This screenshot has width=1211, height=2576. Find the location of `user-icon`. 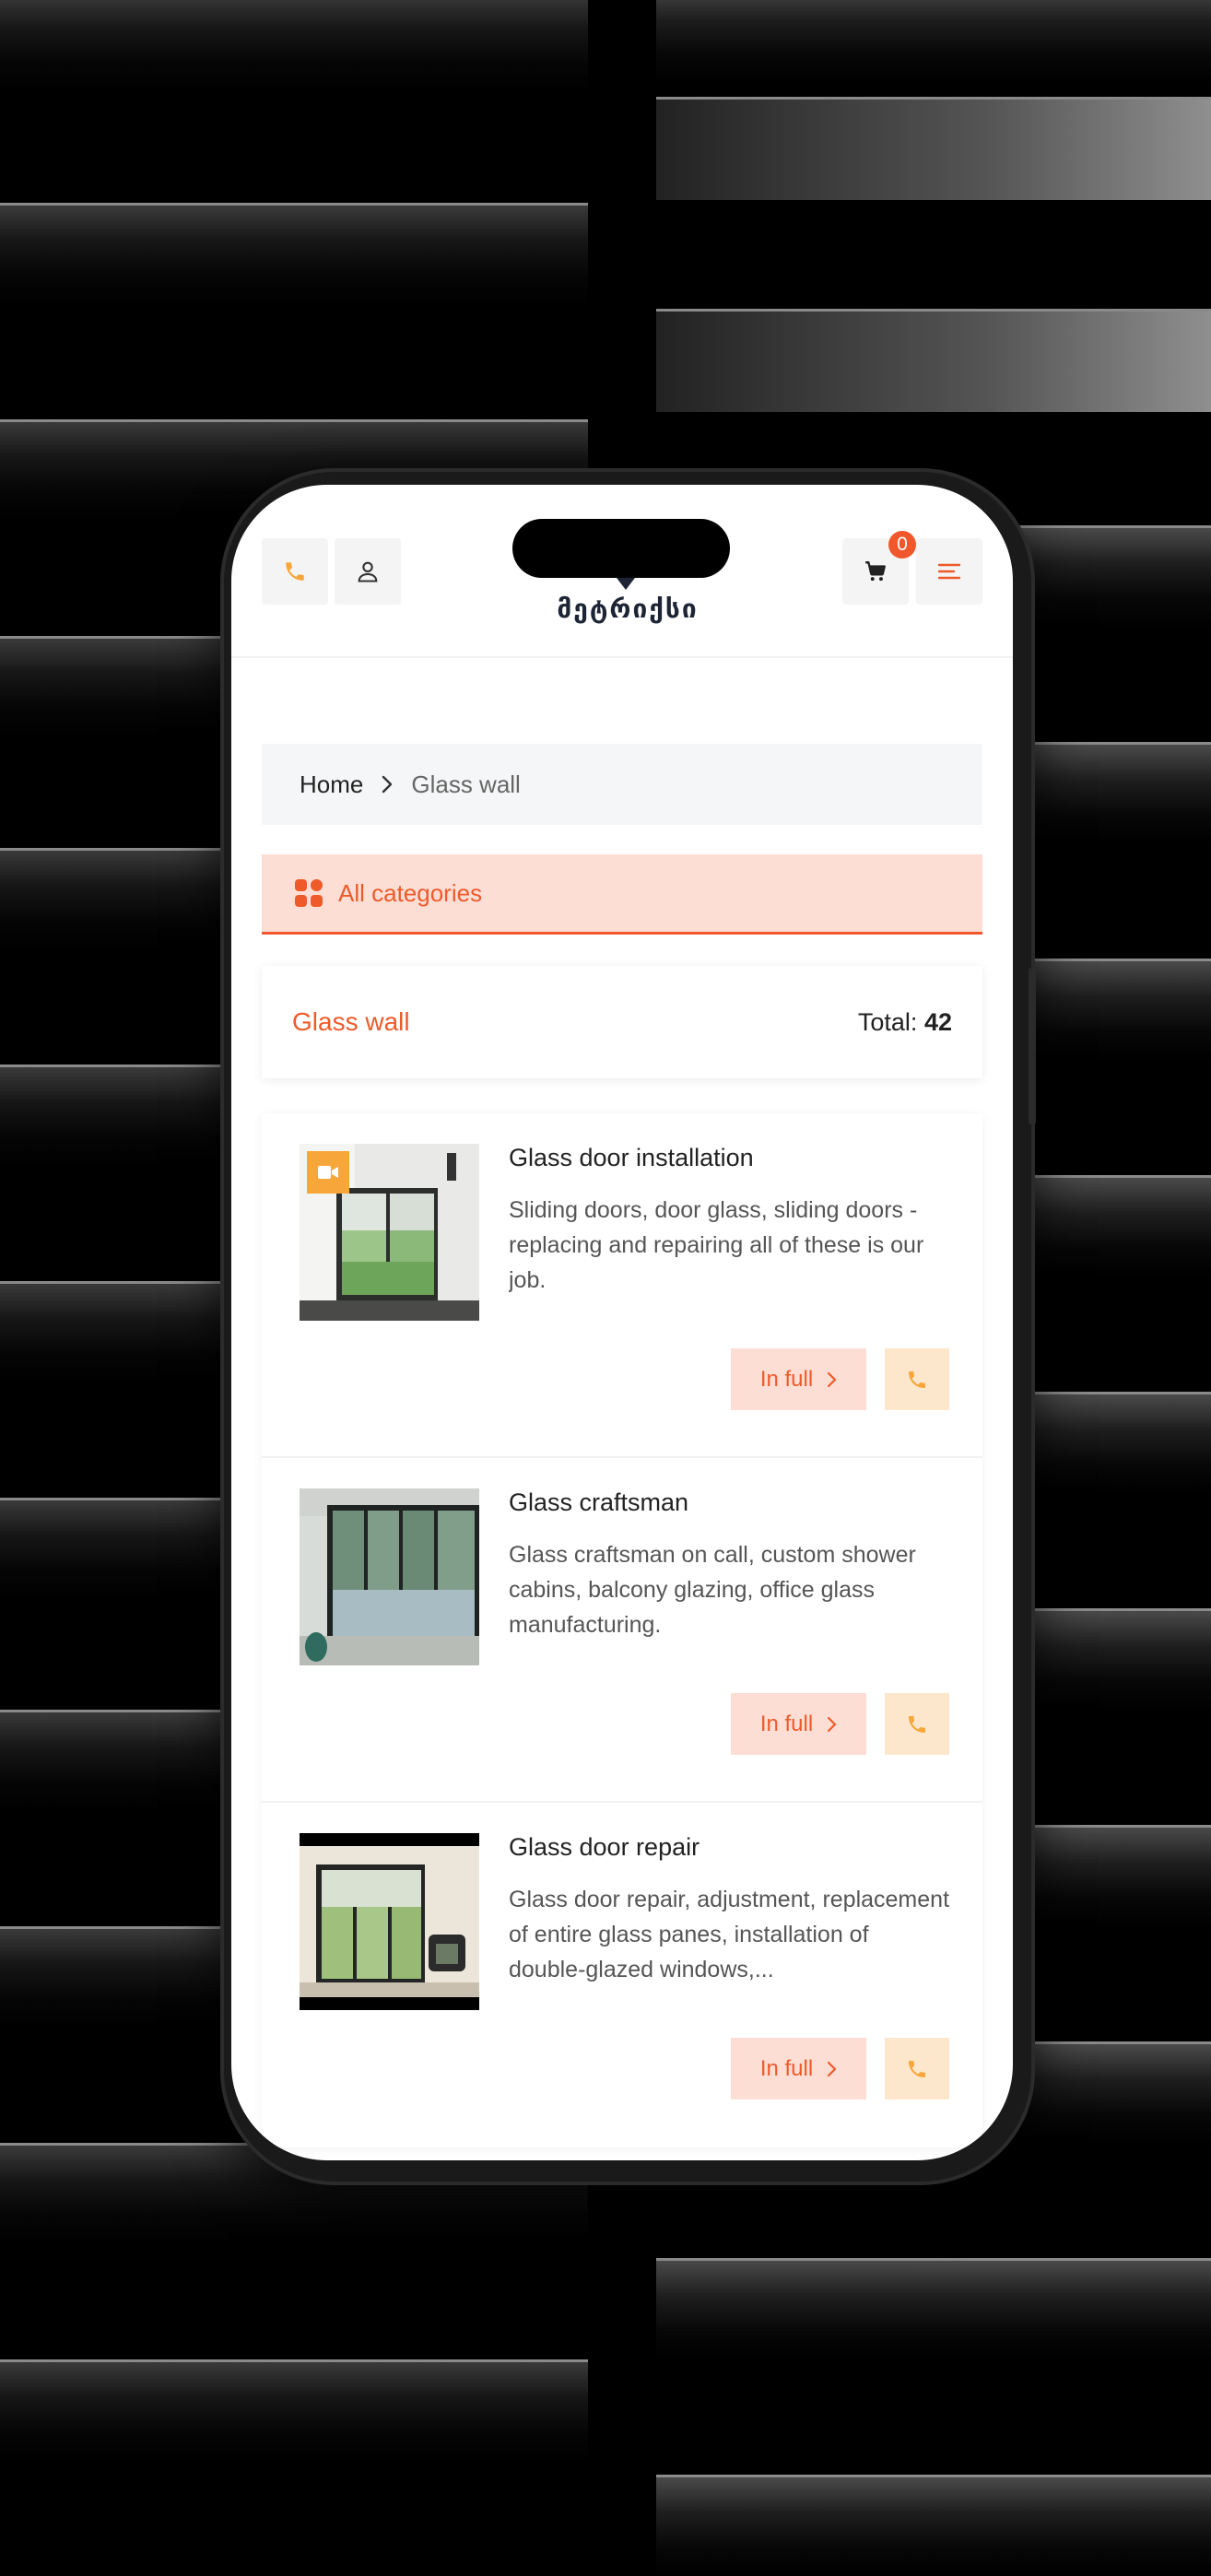

user-icon is located at coordinates (368, 571).